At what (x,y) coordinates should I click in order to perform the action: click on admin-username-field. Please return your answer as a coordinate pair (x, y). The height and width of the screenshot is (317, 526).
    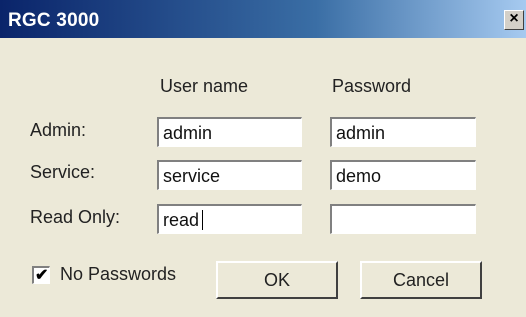
    Looking at the image, I should click on (229, 132).